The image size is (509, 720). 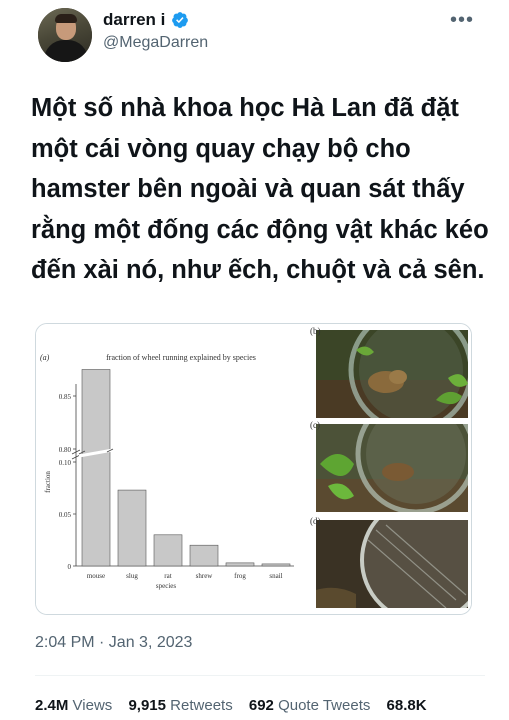 What do you see at coordinates (180, 20) in the screenshot?
I see `verified-badge-icon` at bounding box center [180, 20].